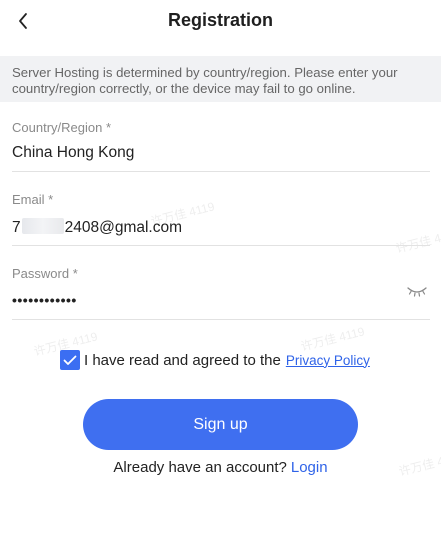  I want to click on redaction-blur, so click(42, 226).